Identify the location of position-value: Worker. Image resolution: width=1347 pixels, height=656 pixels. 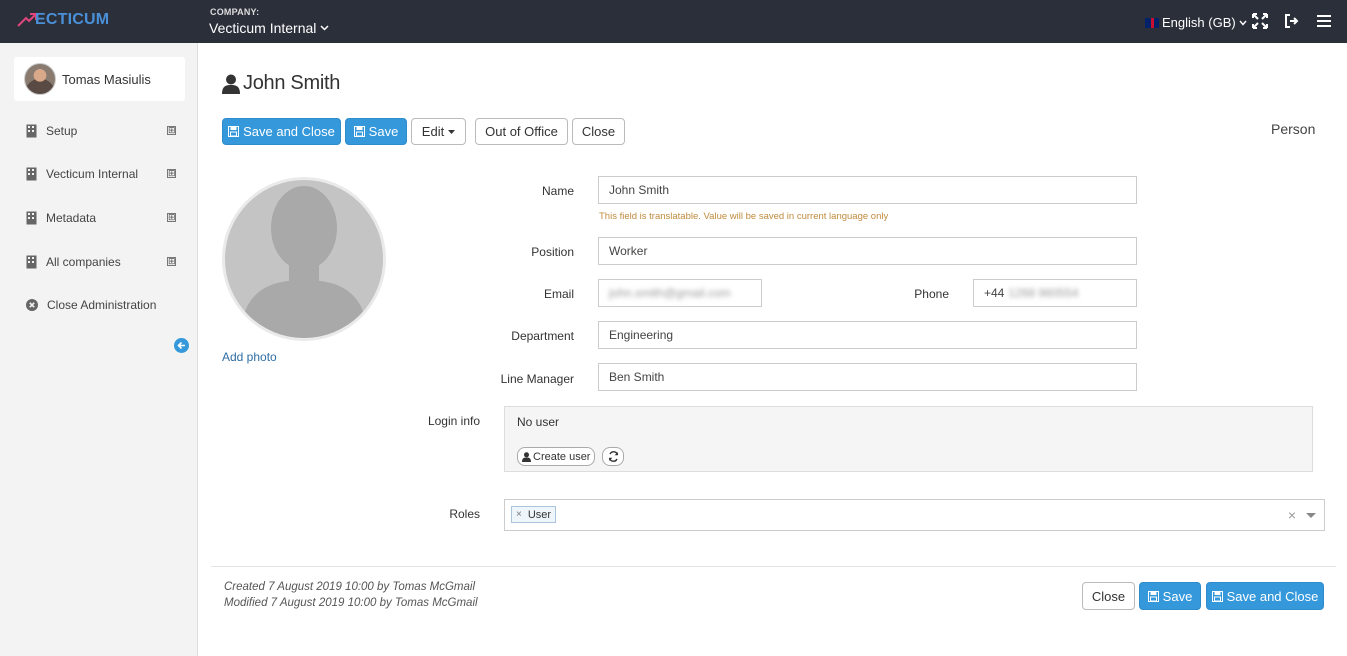
(628, 251).